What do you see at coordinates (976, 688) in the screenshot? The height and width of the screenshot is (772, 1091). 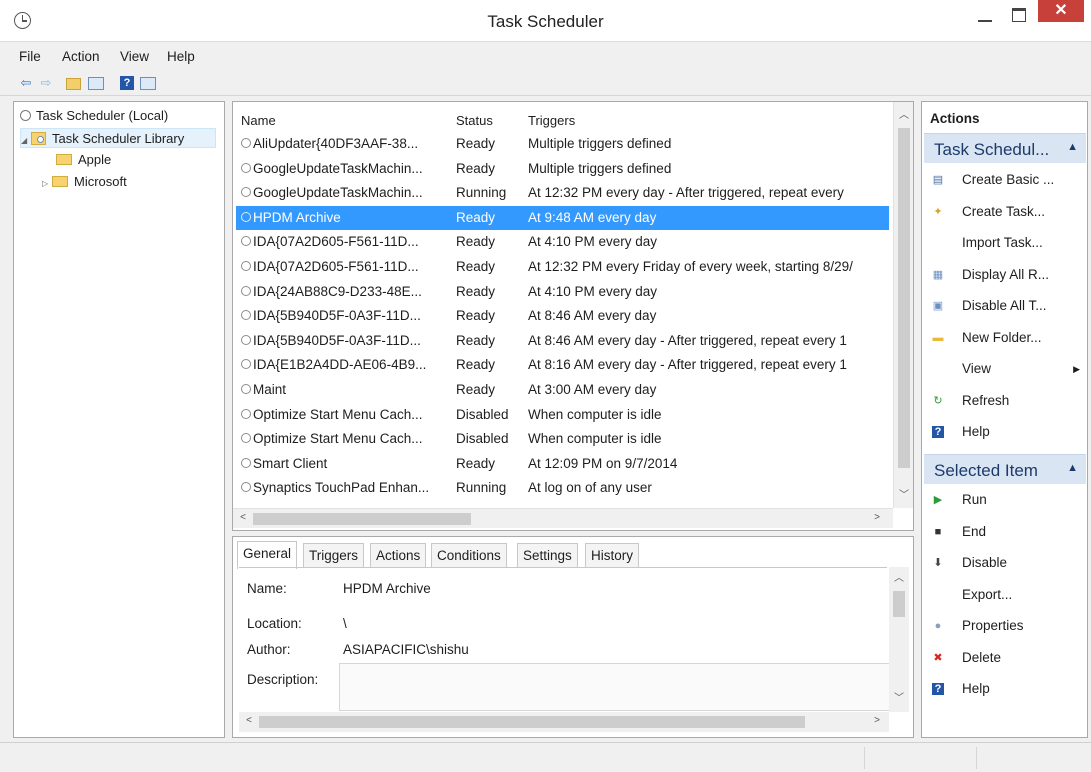 I see `action-label: Help` at bounding box center [976, 688].